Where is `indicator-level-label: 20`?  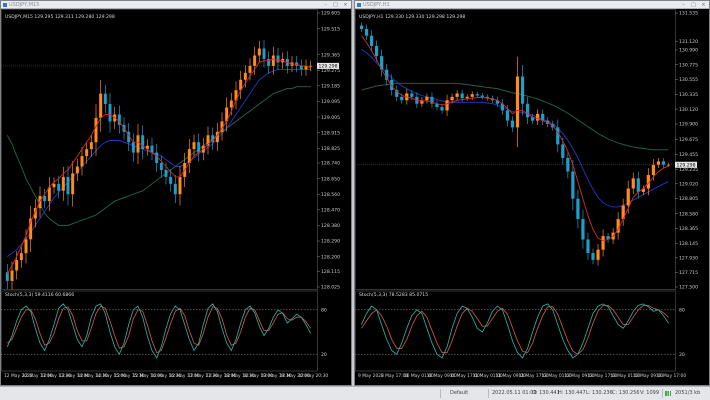
indicator-level-label: 20 is located at coordinates (682, 355).